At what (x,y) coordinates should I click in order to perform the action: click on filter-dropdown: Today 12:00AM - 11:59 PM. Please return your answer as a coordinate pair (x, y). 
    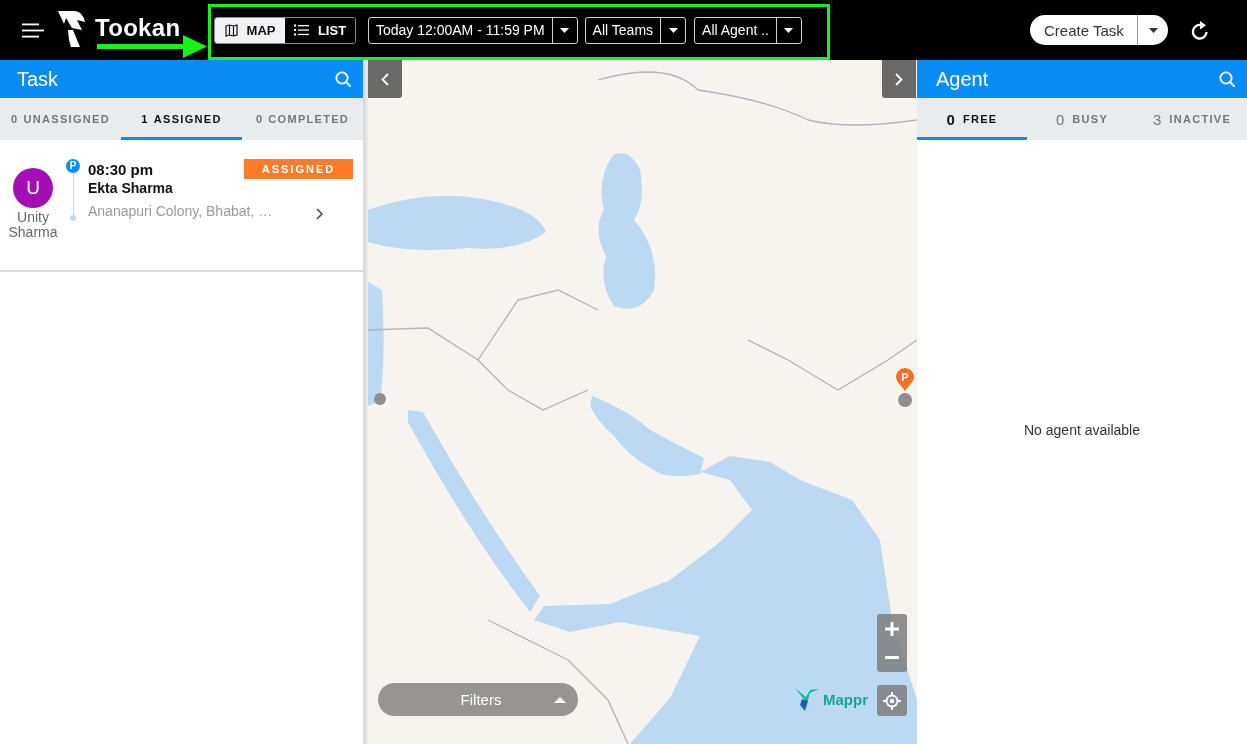
    Looking at the image, I should click on (473, 30).